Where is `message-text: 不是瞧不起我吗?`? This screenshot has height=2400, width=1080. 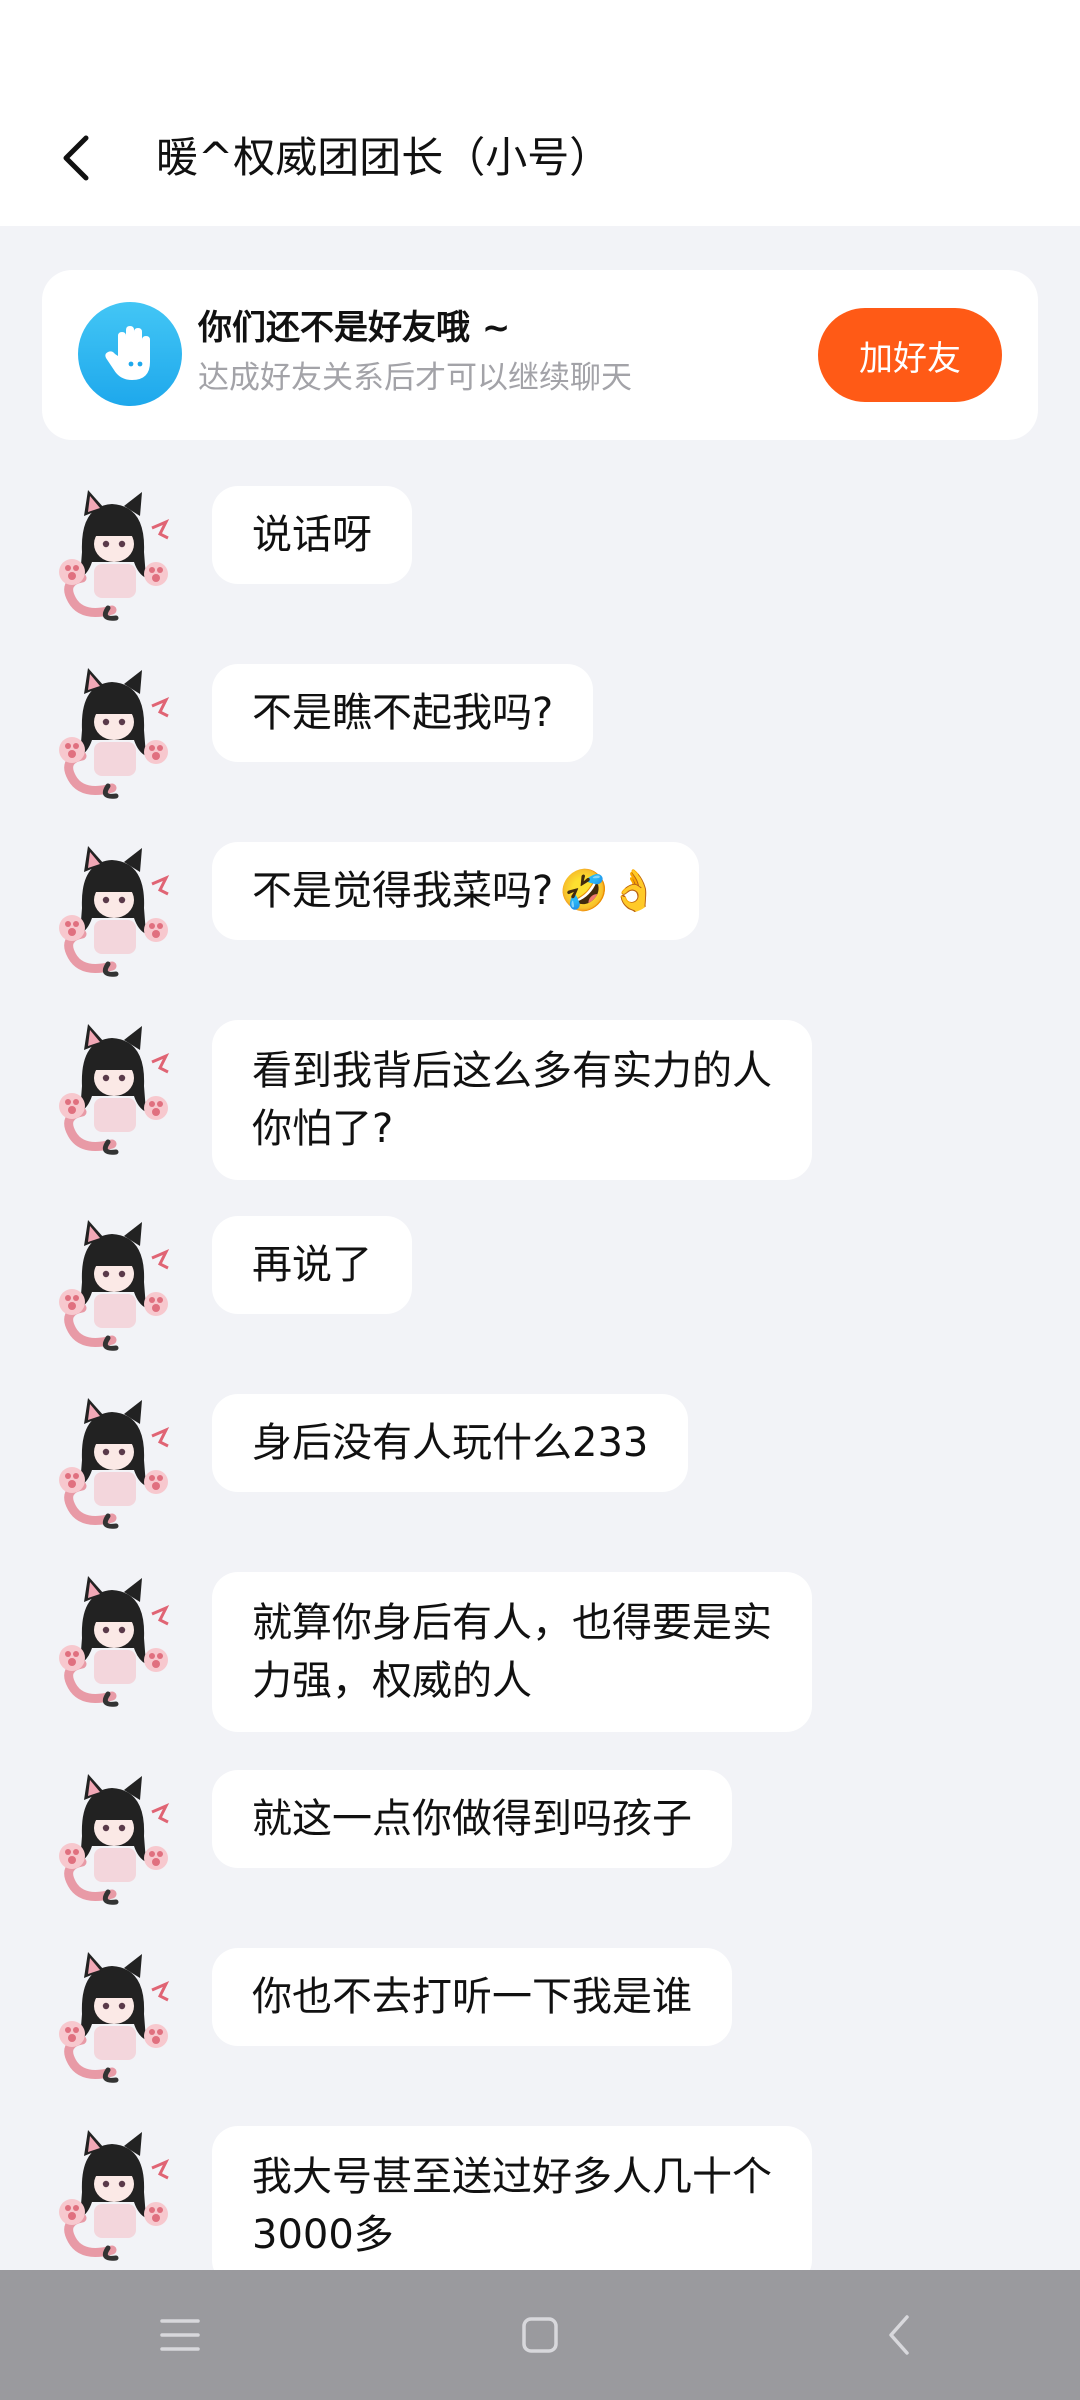
message-text: 不是瞧不起我吗? is located at coordinates (403, 713).